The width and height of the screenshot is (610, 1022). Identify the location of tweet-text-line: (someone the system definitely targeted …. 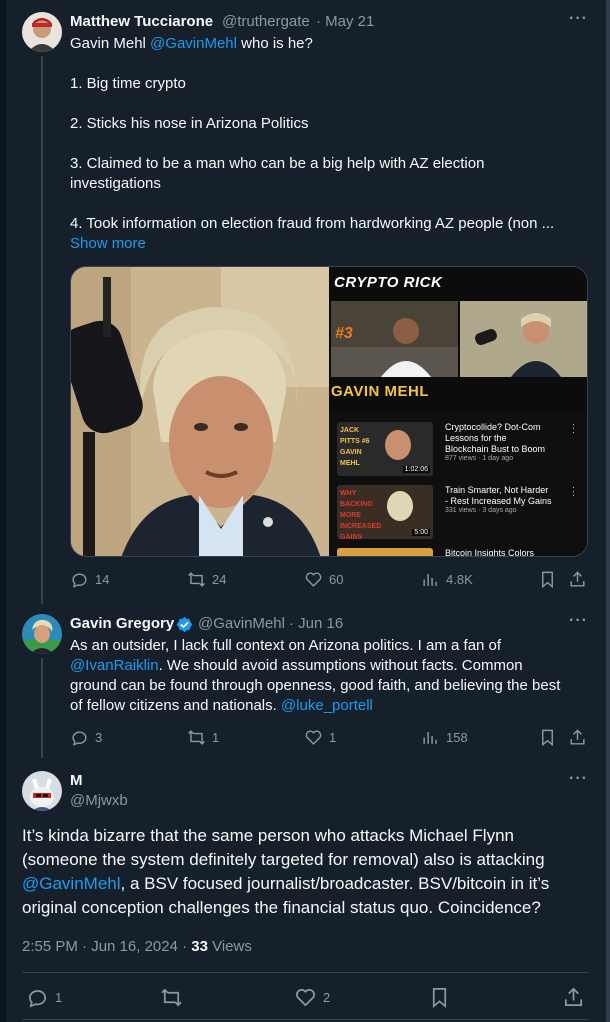
(283, 859).